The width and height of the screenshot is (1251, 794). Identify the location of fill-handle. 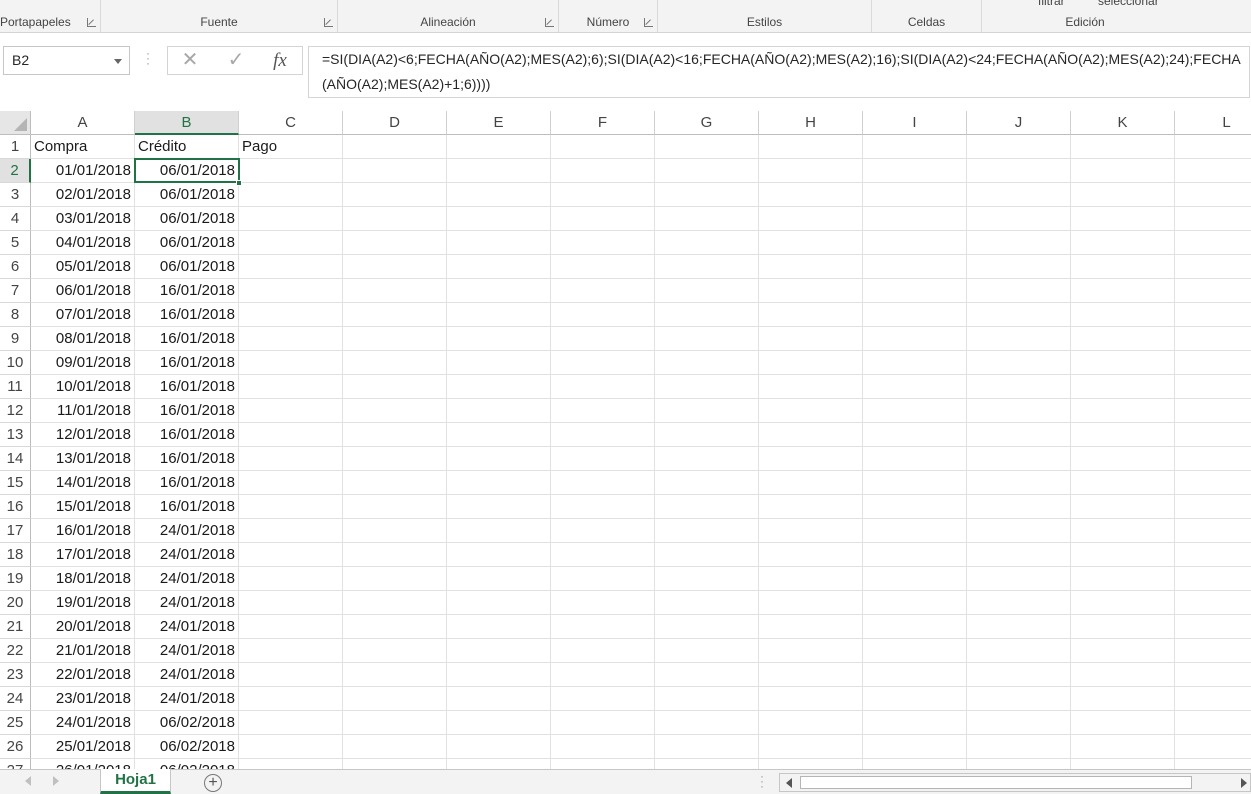
(239, 183).